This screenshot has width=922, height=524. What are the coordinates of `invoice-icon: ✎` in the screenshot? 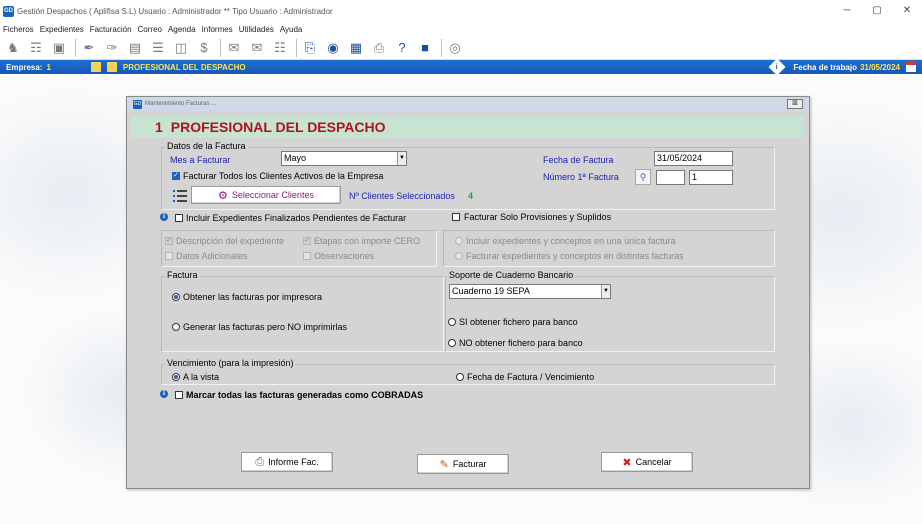 It's located at (444, 464).